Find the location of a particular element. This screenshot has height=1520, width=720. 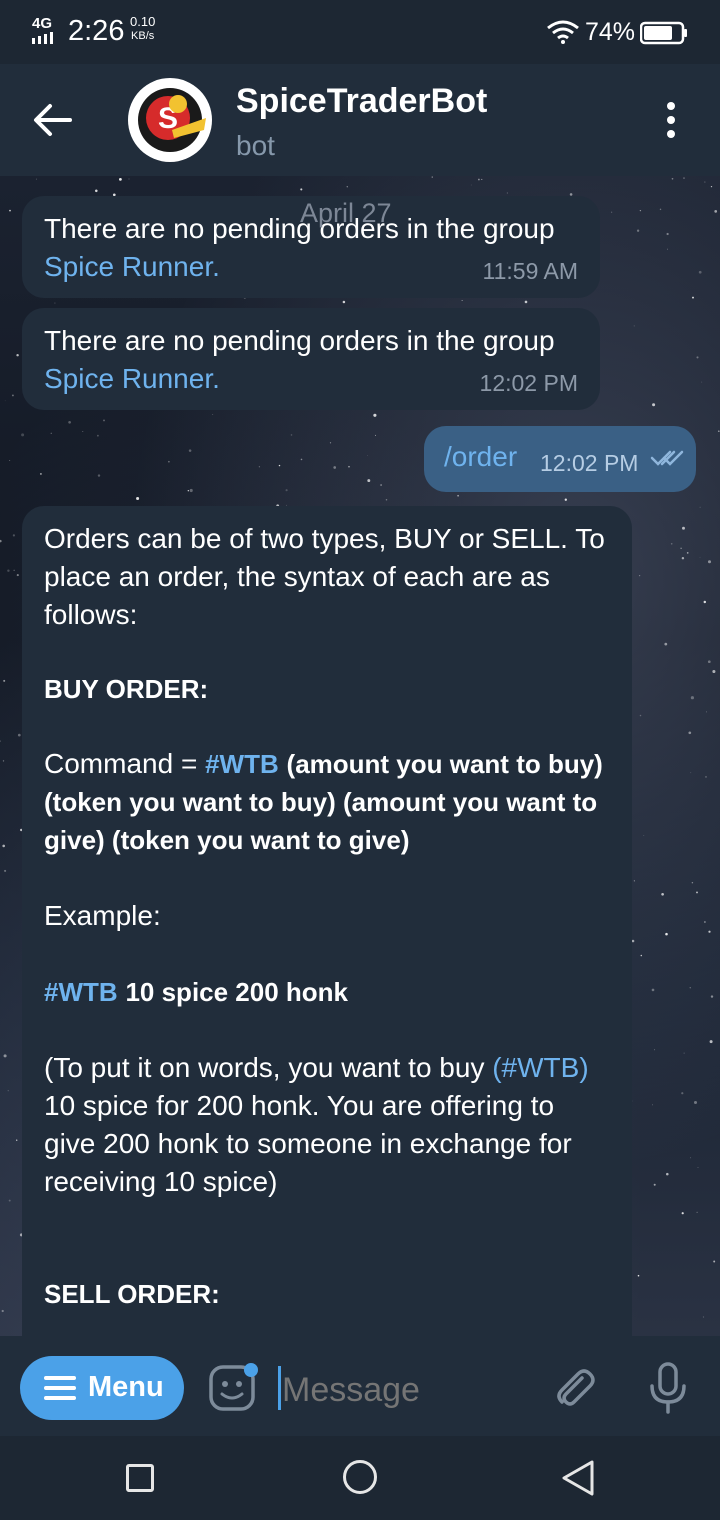

message-text: There are no pending orders in the group is located at coordinates (299, 340).